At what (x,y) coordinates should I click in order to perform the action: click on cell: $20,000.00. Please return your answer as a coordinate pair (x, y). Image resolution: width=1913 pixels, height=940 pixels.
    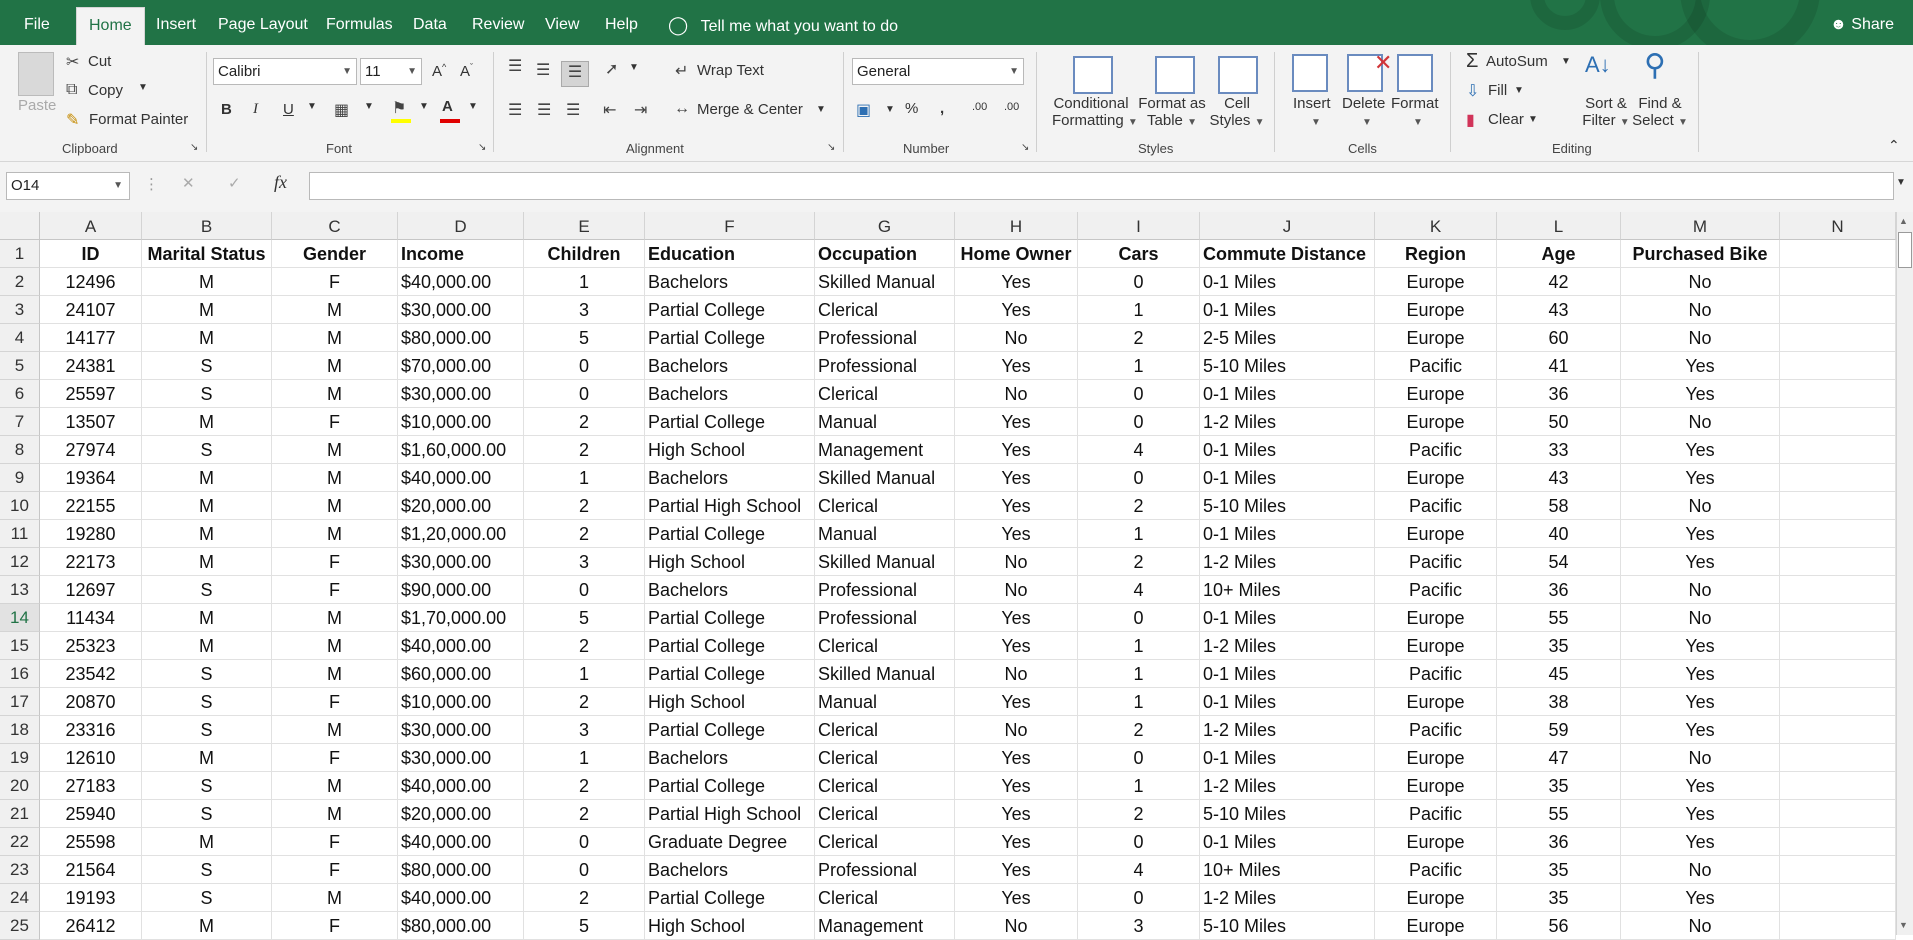
    Looking at the image, I should click on (461, 814).